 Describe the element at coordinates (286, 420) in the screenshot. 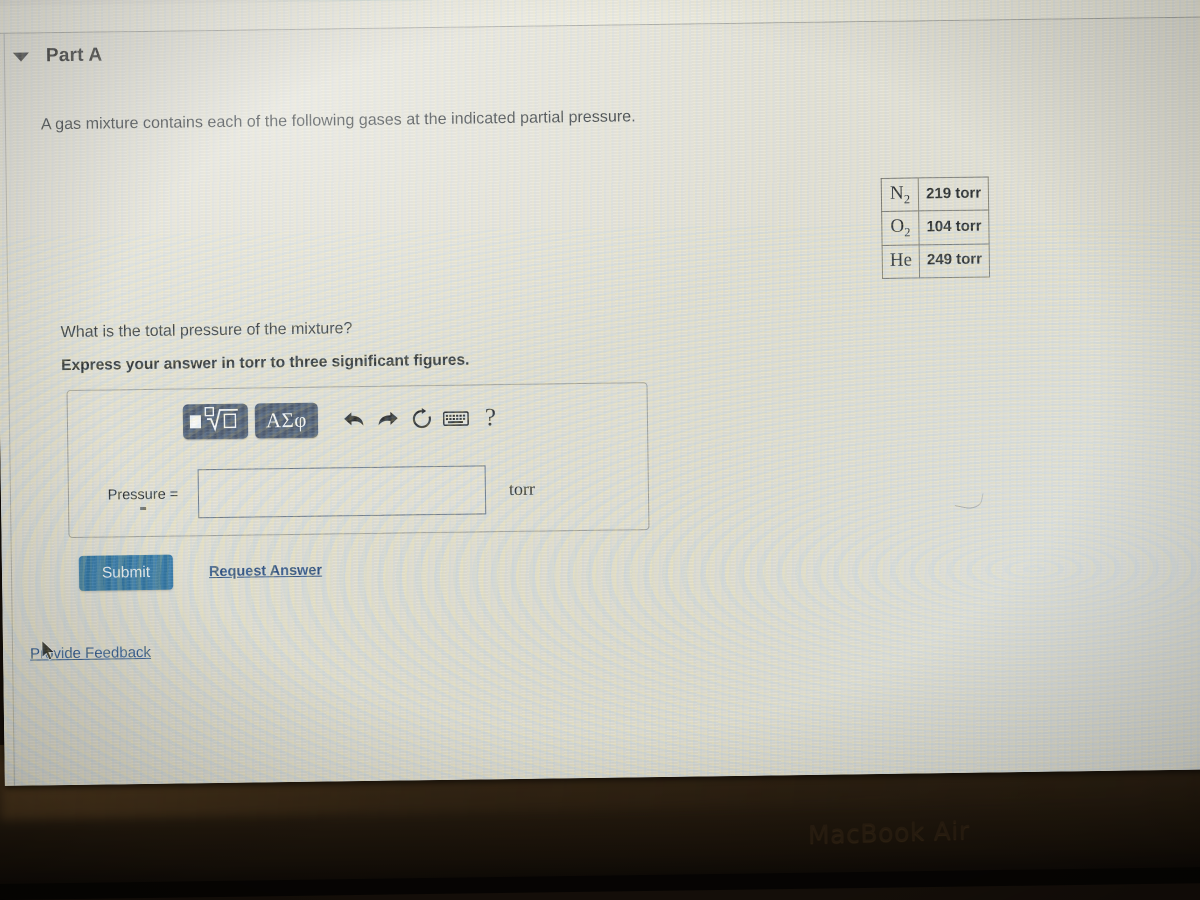

I see `greek-letters-button: ΑΣφ` at that location.